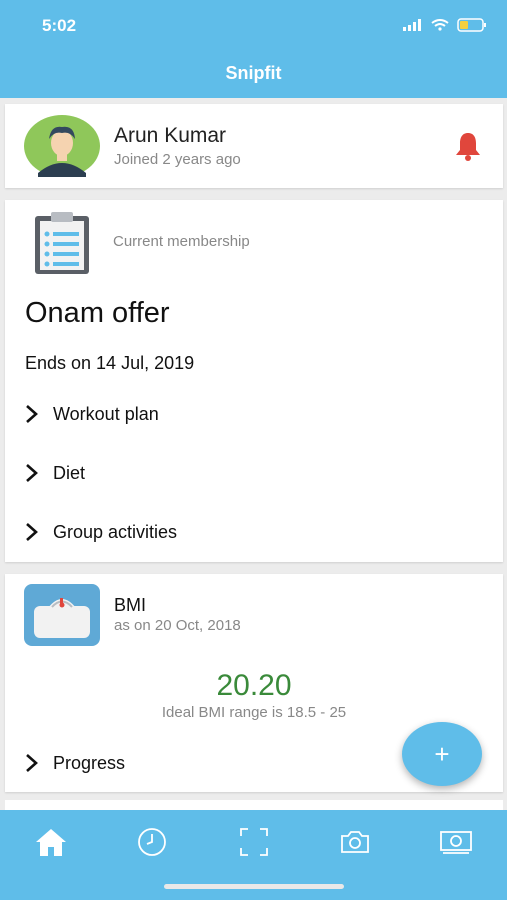 The height and width of the screenshot is (900, 507). I want to click on add-button: +, so click(442, 754).